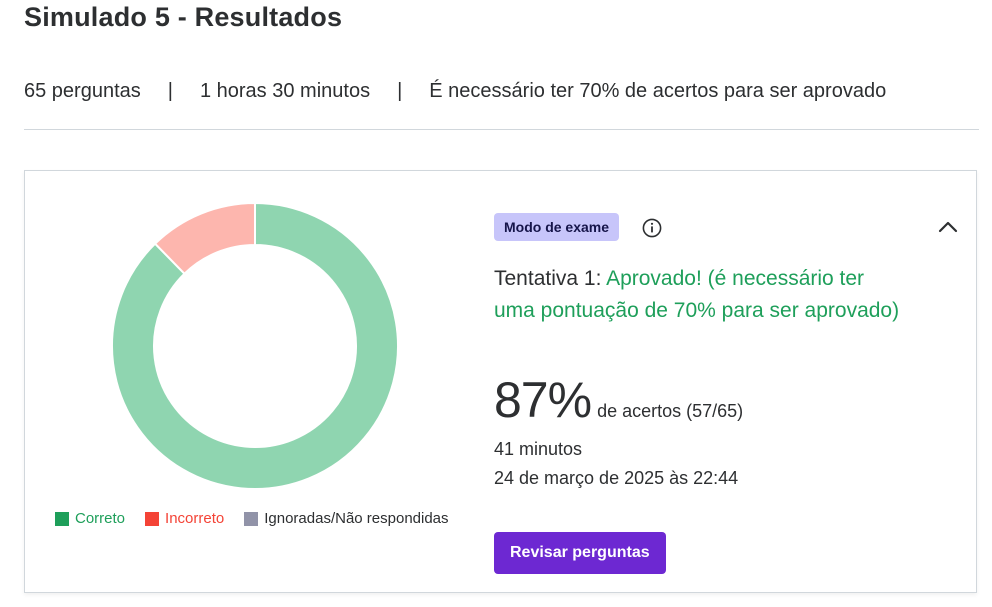 The image size is (992, 607). Describe the element at coordinates (285, 91) in the screenshot. I see `exam-duration: 1 horas 30 minutos` at that location.